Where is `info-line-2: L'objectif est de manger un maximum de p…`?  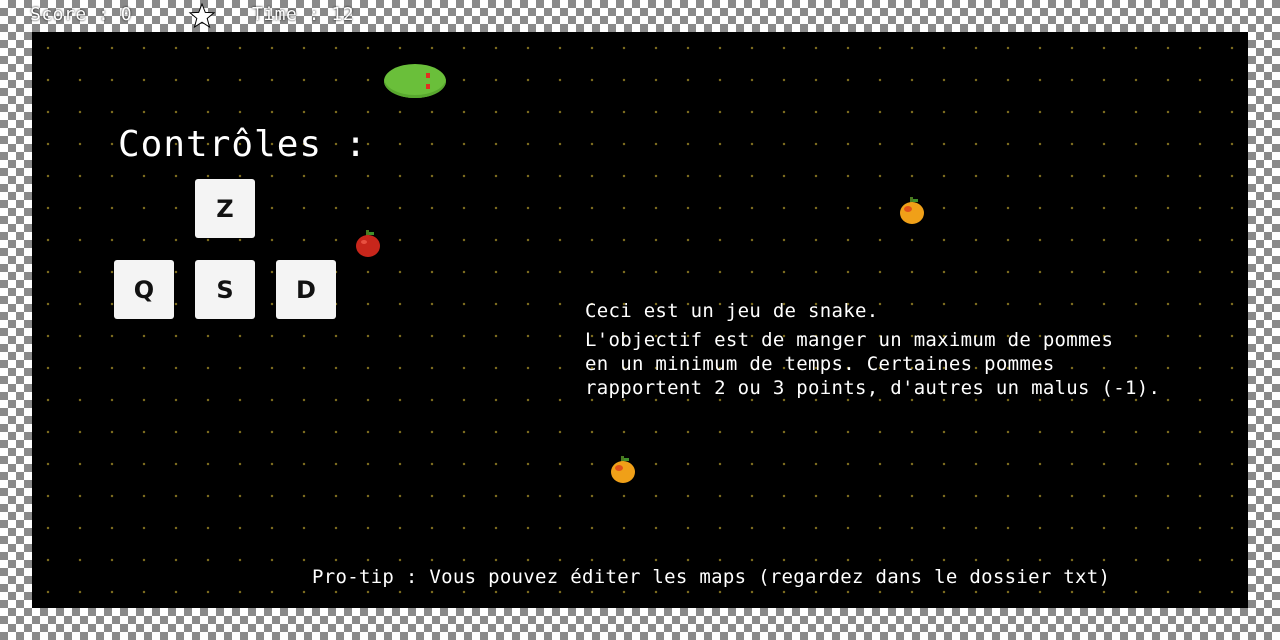 info-line-2: L'objectif est de manger un maximum de p… is located at coordinates (849, 340).